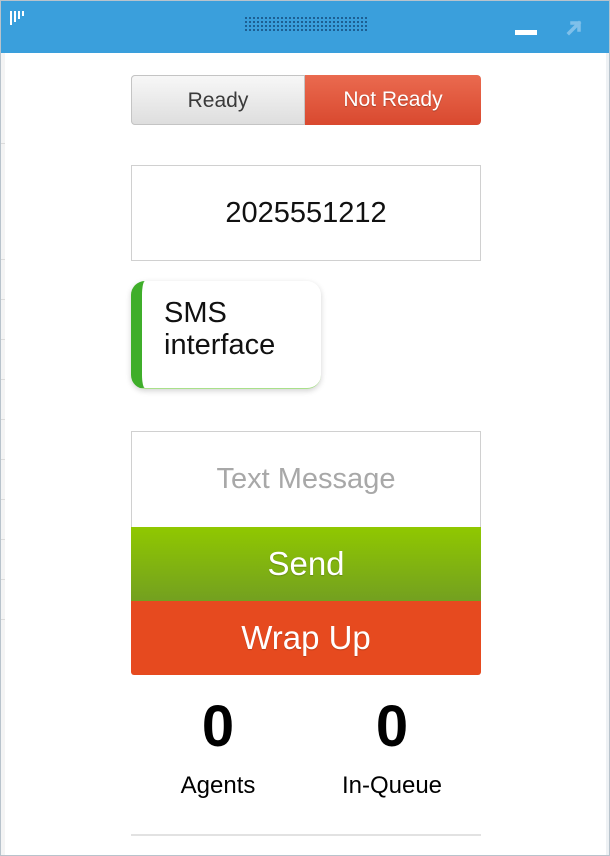  Describe the element at coordinates (306, 564) in the screenshot. I see `send-button: Send` at that location.